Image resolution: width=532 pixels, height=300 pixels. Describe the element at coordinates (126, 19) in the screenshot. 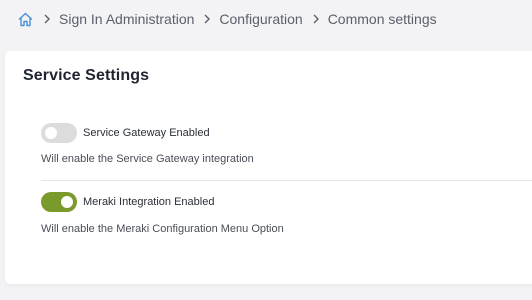

I see `breadcrumb-sign-in-administration: Sign In Administration` at that location.